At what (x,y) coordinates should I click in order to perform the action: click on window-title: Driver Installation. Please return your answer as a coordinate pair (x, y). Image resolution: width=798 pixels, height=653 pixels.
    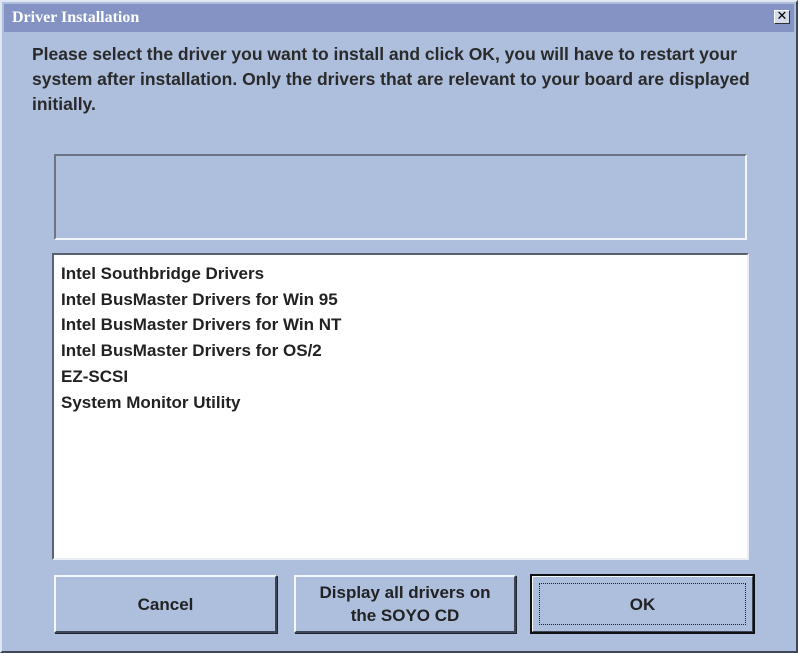
    Looking at the image, I should click on (76, 17).